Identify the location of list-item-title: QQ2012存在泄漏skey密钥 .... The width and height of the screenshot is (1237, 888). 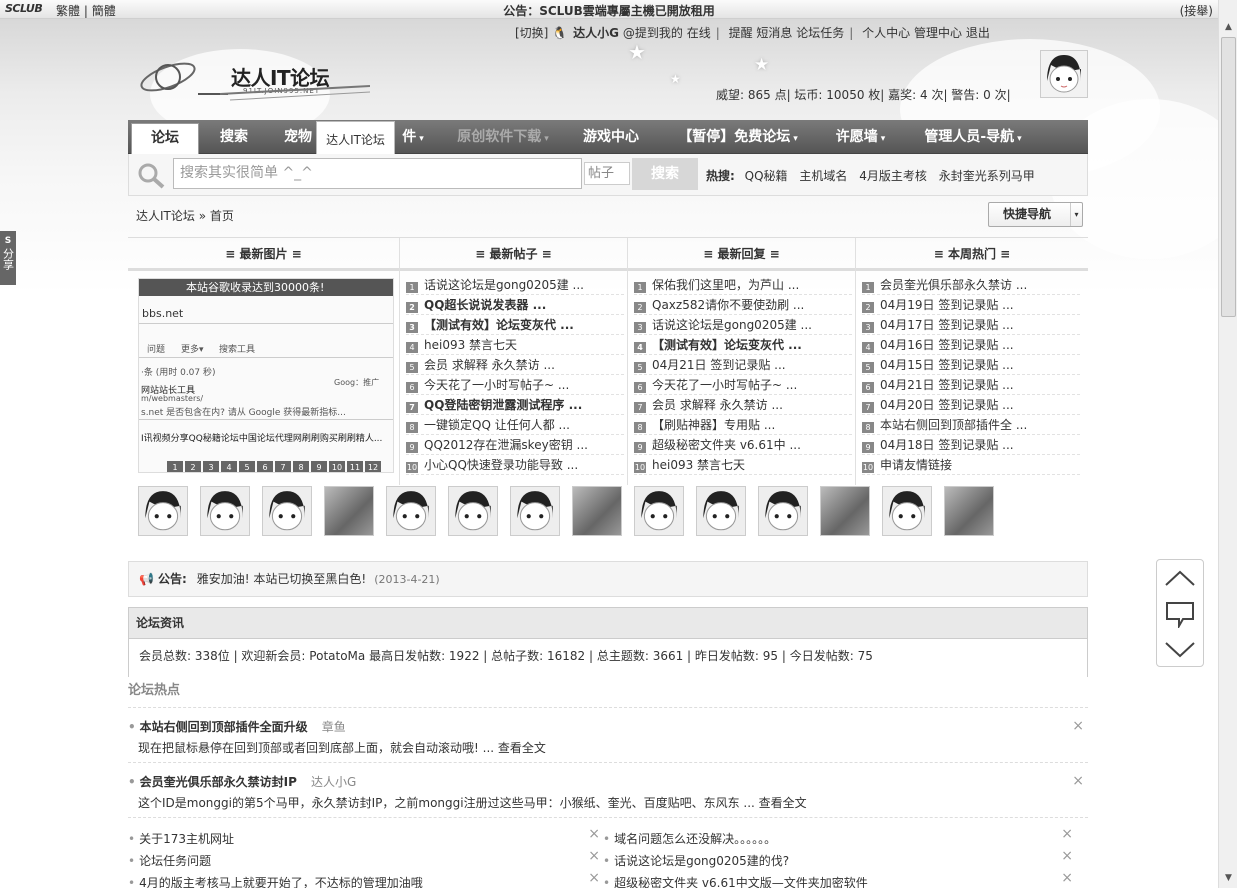
(506, 445).